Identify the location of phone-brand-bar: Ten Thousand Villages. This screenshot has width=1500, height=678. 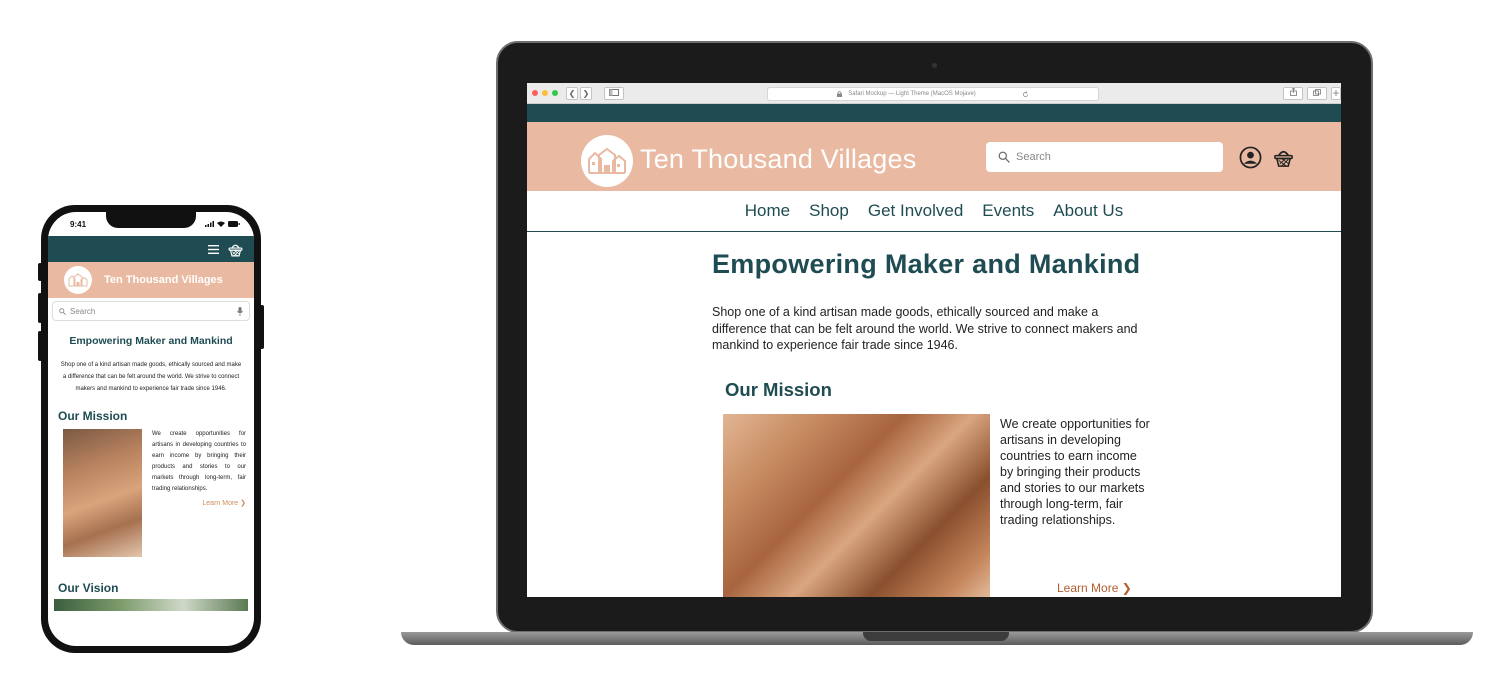
(151, 280).